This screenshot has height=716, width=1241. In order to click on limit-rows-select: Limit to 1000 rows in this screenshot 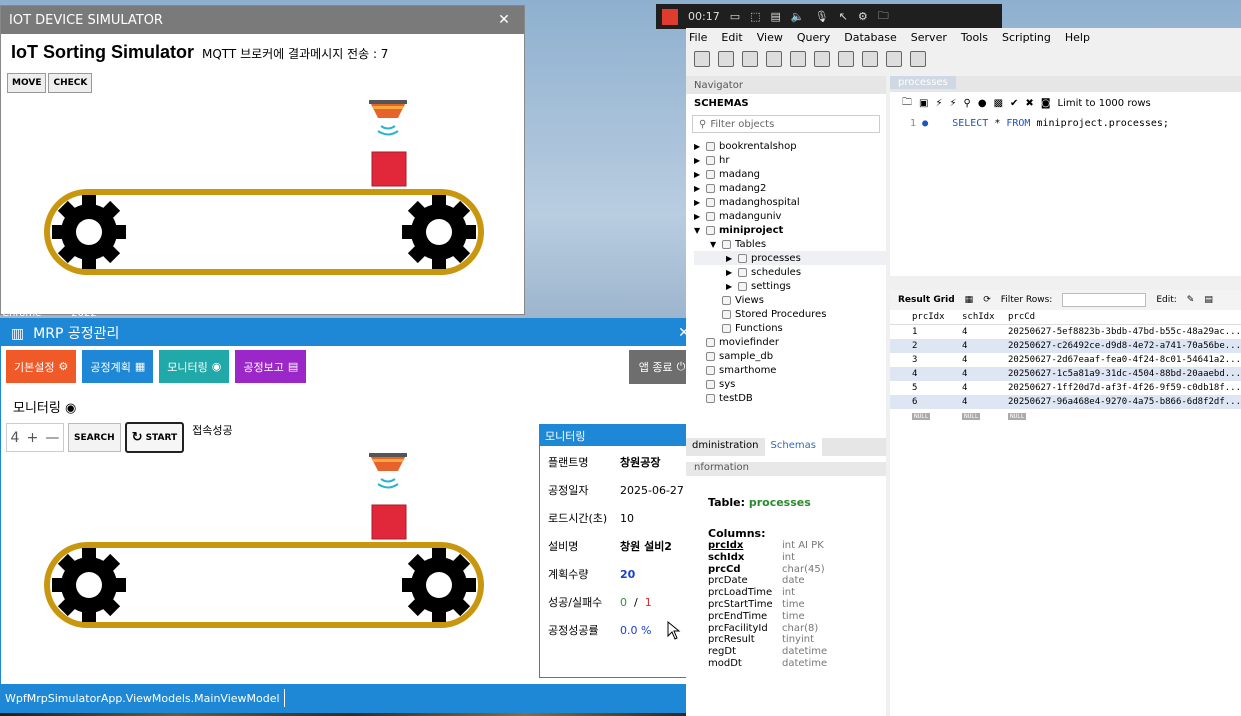, I will do `click(1104, 103)`.